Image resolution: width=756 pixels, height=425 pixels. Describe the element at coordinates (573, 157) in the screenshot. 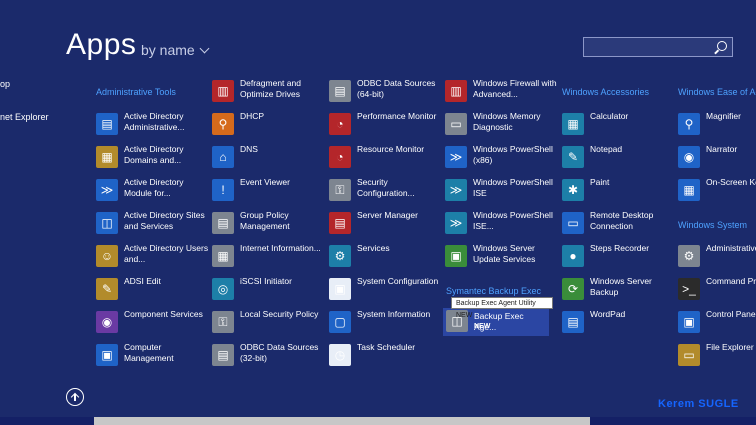

I see `notepad-icon: ✎` at that location.